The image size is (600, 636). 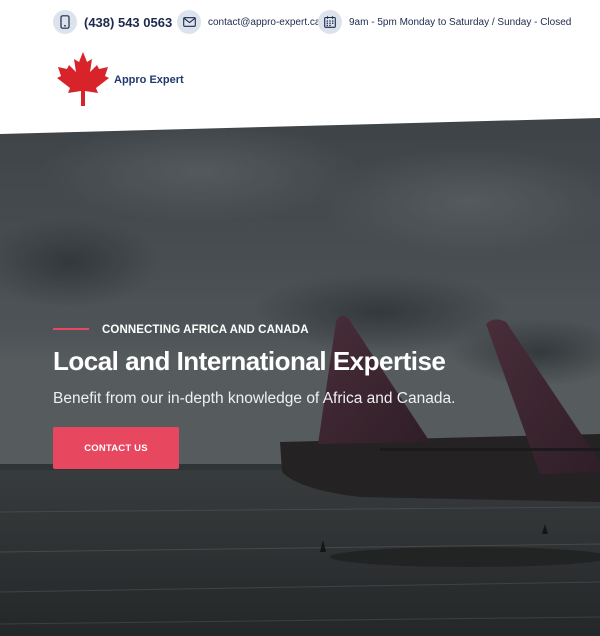 What do you see at coordinates (189, 22) in the screenshot?
I see `envelope-icon` at bounding box center [189, 22].